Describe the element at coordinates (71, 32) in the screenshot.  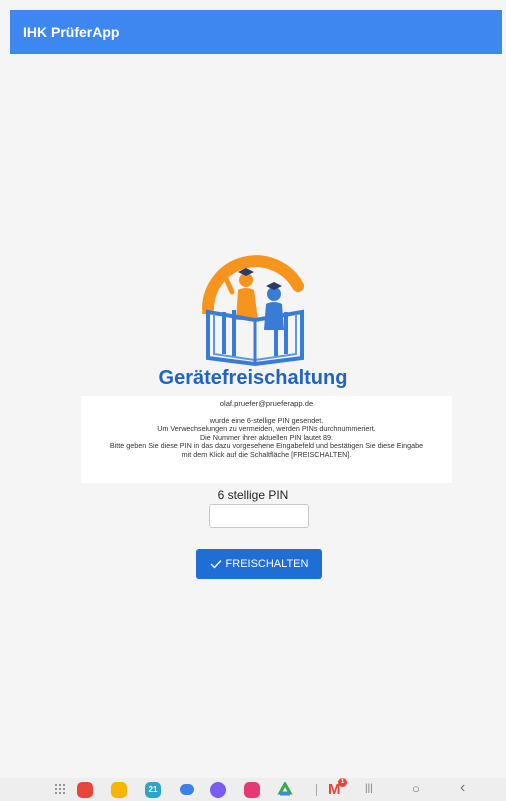
I see `app-title: IHK PrüferApp` at that location.